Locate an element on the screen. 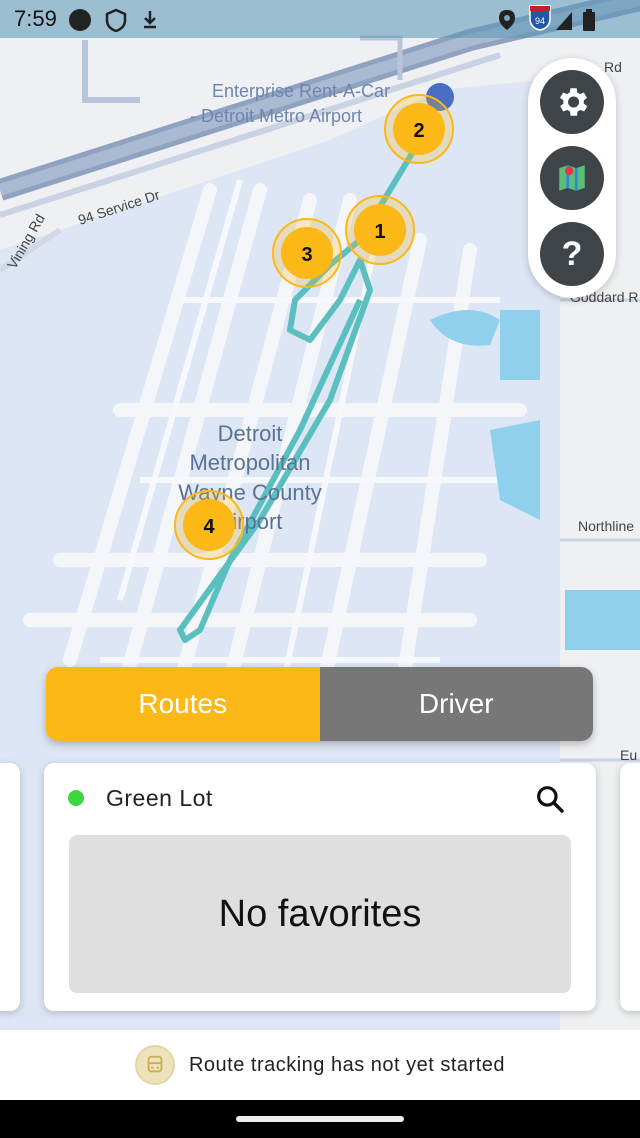  notification-dot-icon is located at coordinates (80, 20).